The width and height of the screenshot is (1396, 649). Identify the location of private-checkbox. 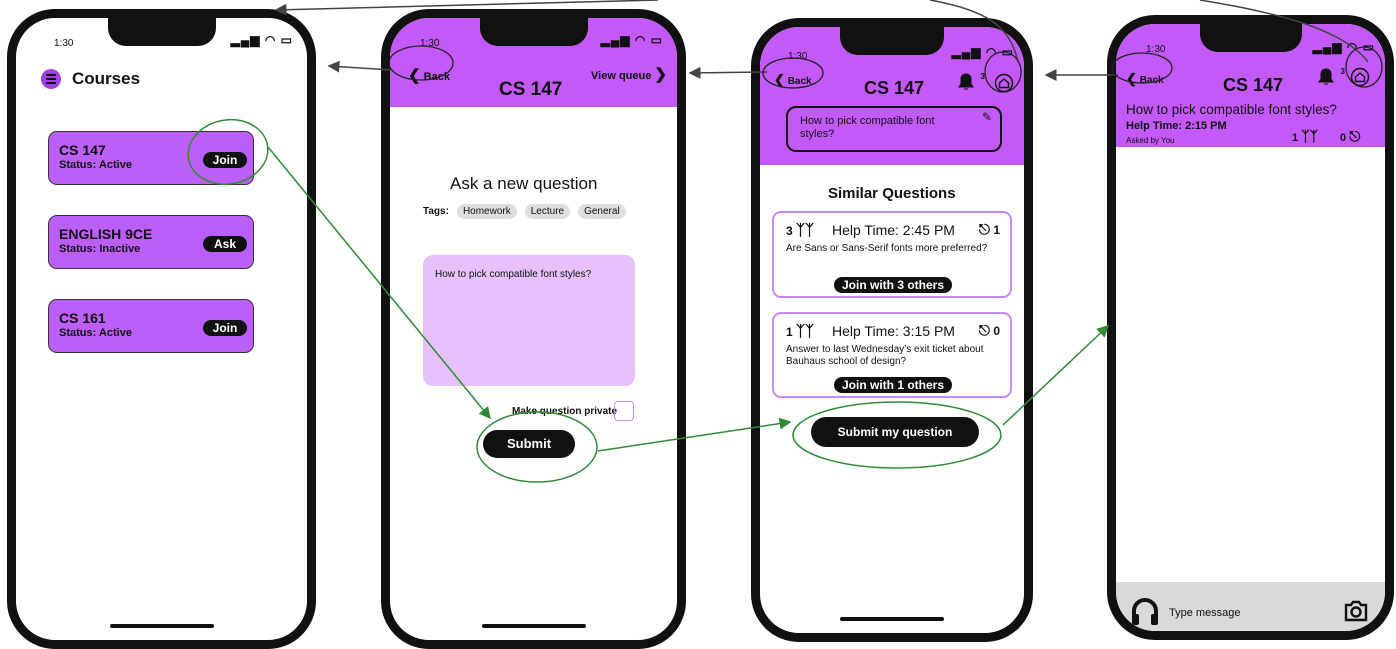
(624, 411).